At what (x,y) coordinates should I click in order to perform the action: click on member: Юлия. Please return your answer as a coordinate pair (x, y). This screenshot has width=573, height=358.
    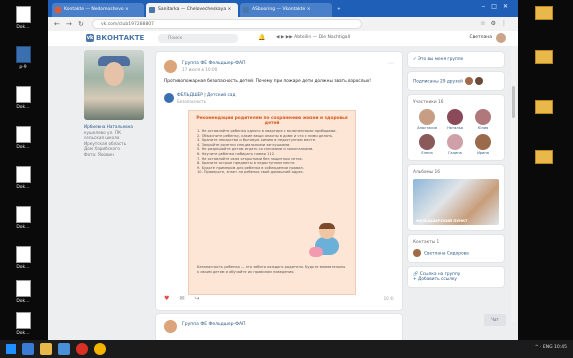
    Looking at the image, I should click on (483, 119).